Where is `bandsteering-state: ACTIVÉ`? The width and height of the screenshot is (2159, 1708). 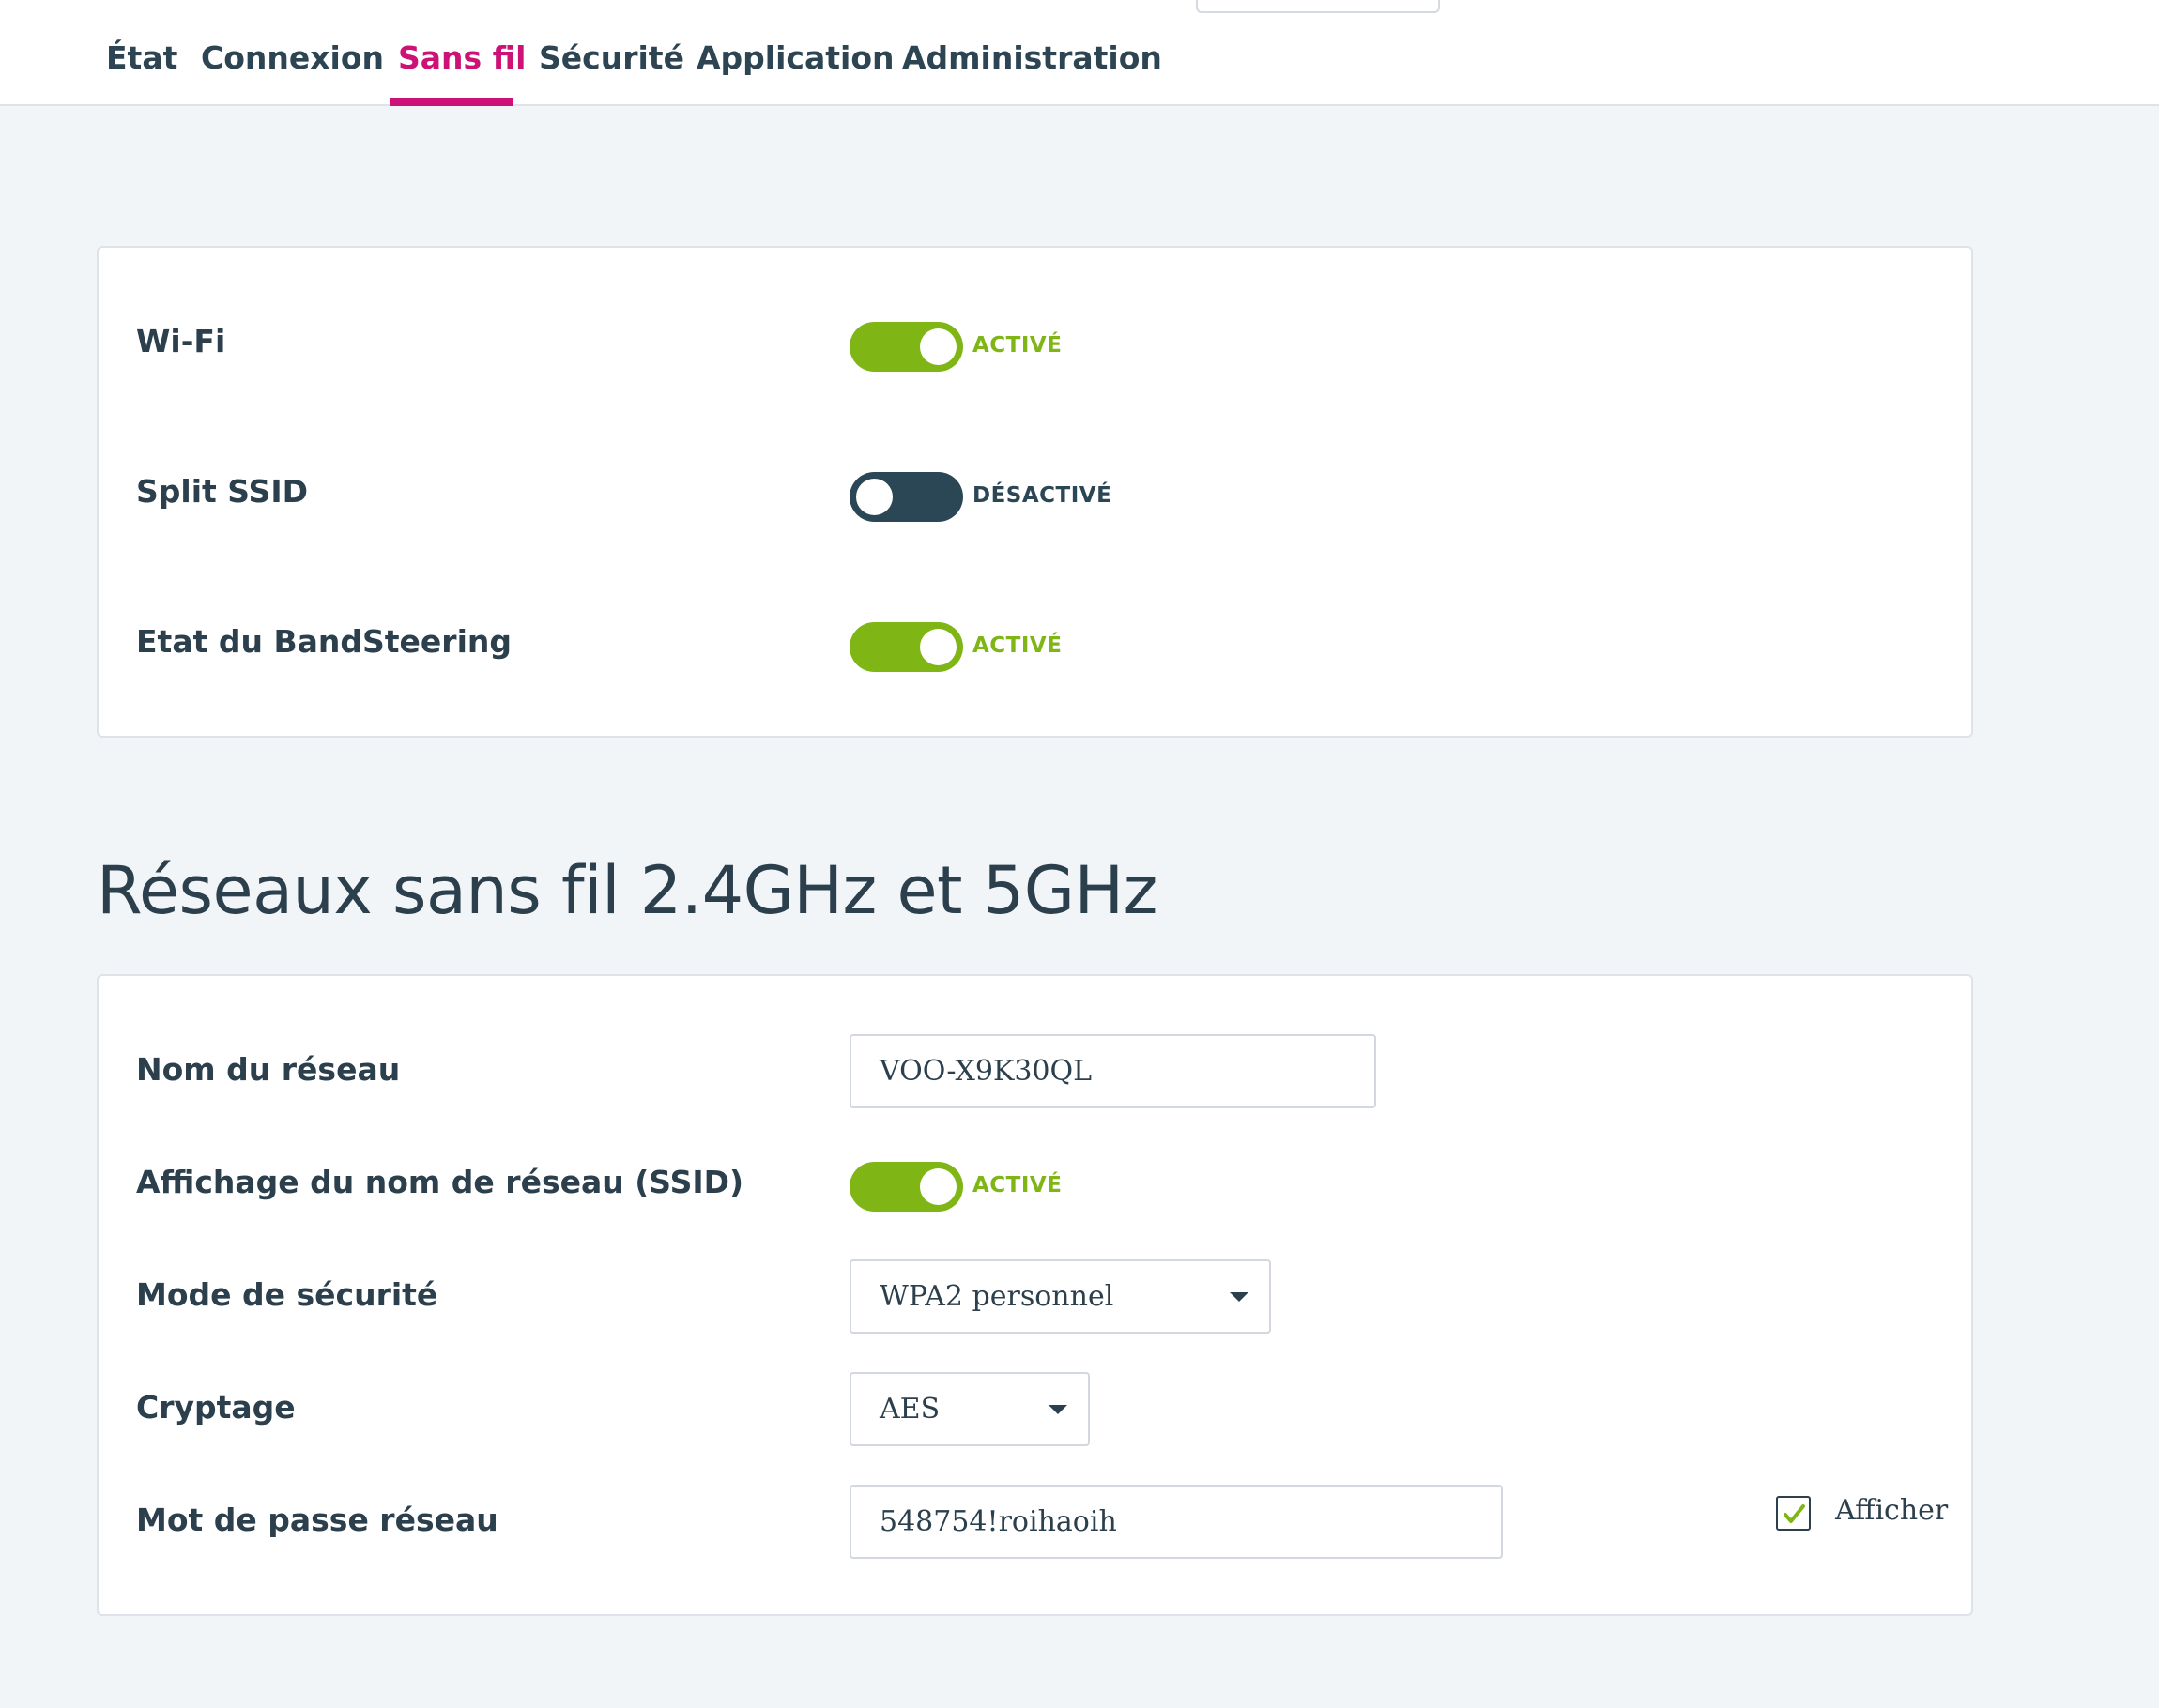
bandsteering-state: ACTIVÉ is located at coordinates (1018, 646).